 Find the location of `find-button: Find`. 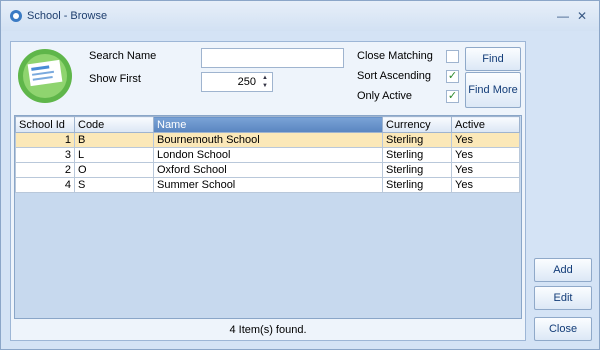

find-button: Find is located at coordinates (493, 59).